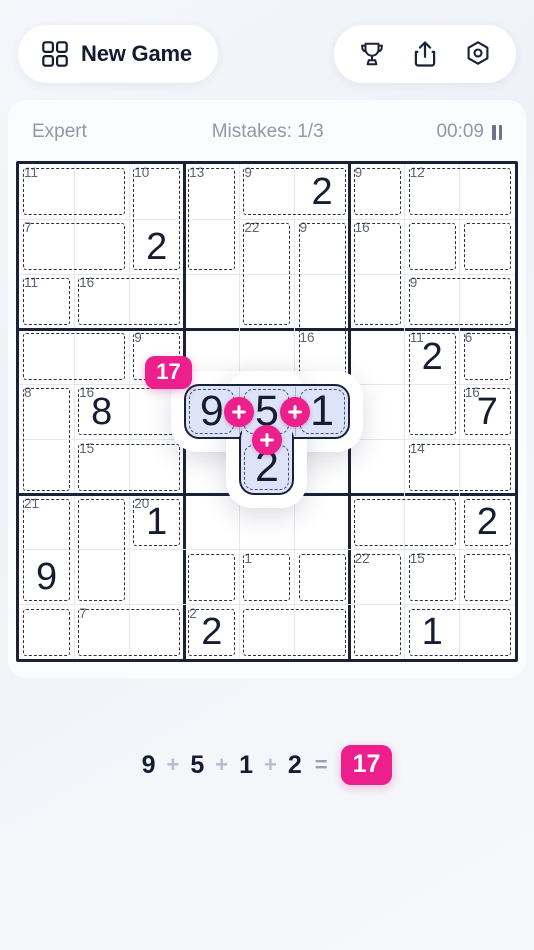  I want to click on trophy-icon, so click(372, 54).